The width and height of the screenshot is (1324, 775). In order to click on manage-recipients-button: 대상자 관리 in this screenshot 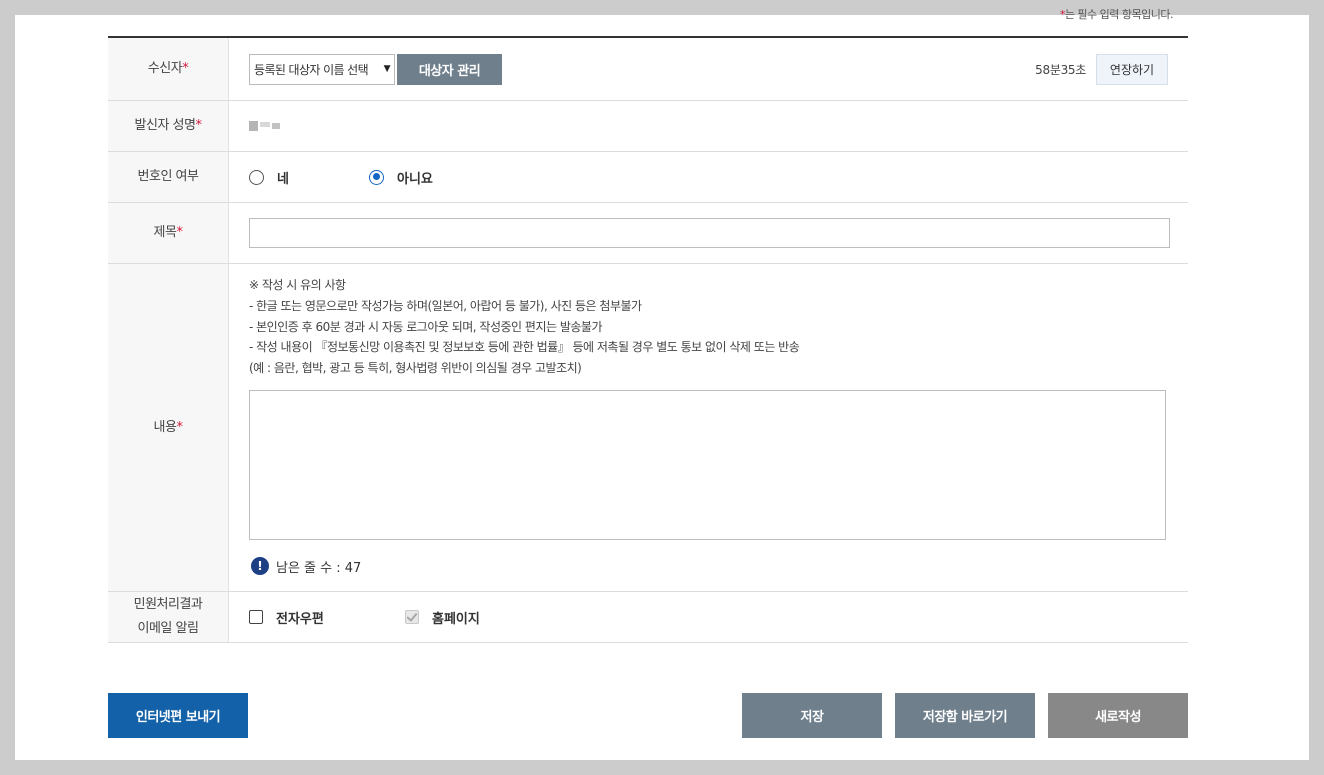, I will do `click(449, 69)`.